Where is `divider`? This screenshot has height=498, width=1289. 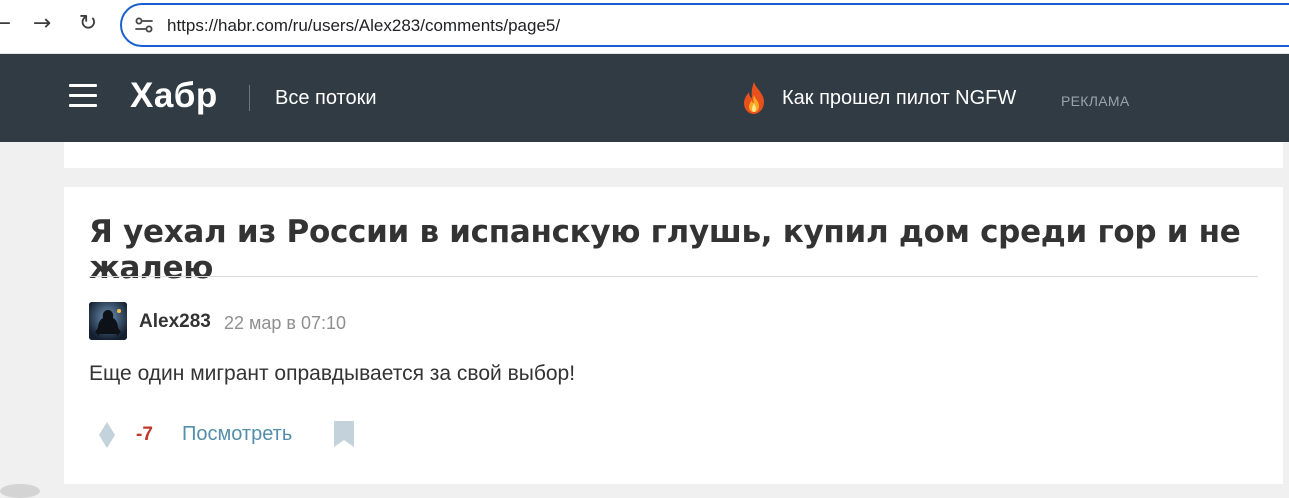 divider is located at coordinates (673, 276).